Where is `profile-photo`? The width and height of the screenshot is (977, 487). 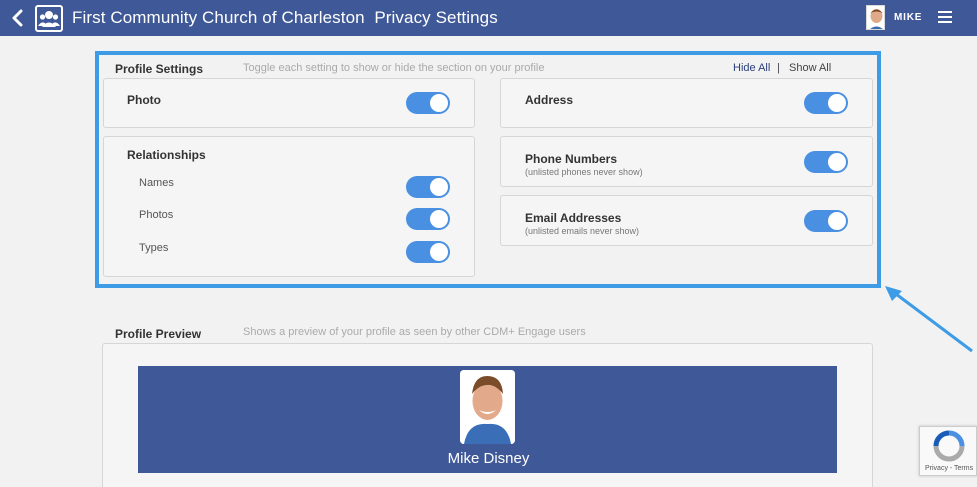 profile-photo is located at coordinates (487, 407).